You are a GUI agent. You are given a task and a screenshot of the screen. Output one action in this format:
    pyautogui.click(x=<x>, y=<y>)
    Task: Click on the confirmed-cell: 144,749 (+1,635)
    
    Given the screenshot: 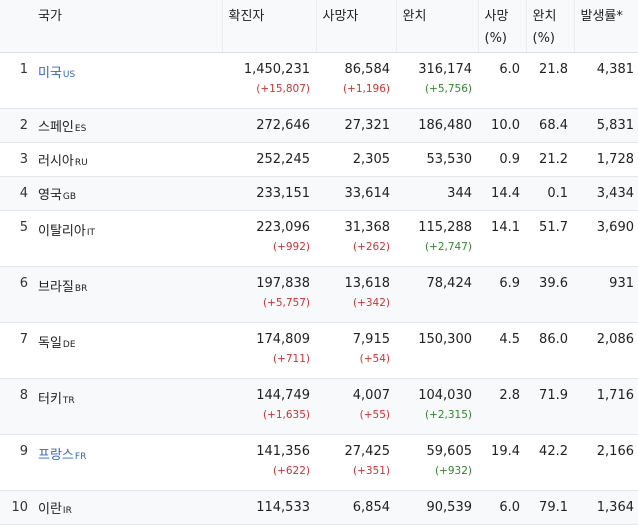 What is the action you would take?
    pyautogui.click(x=269, y=406)
    